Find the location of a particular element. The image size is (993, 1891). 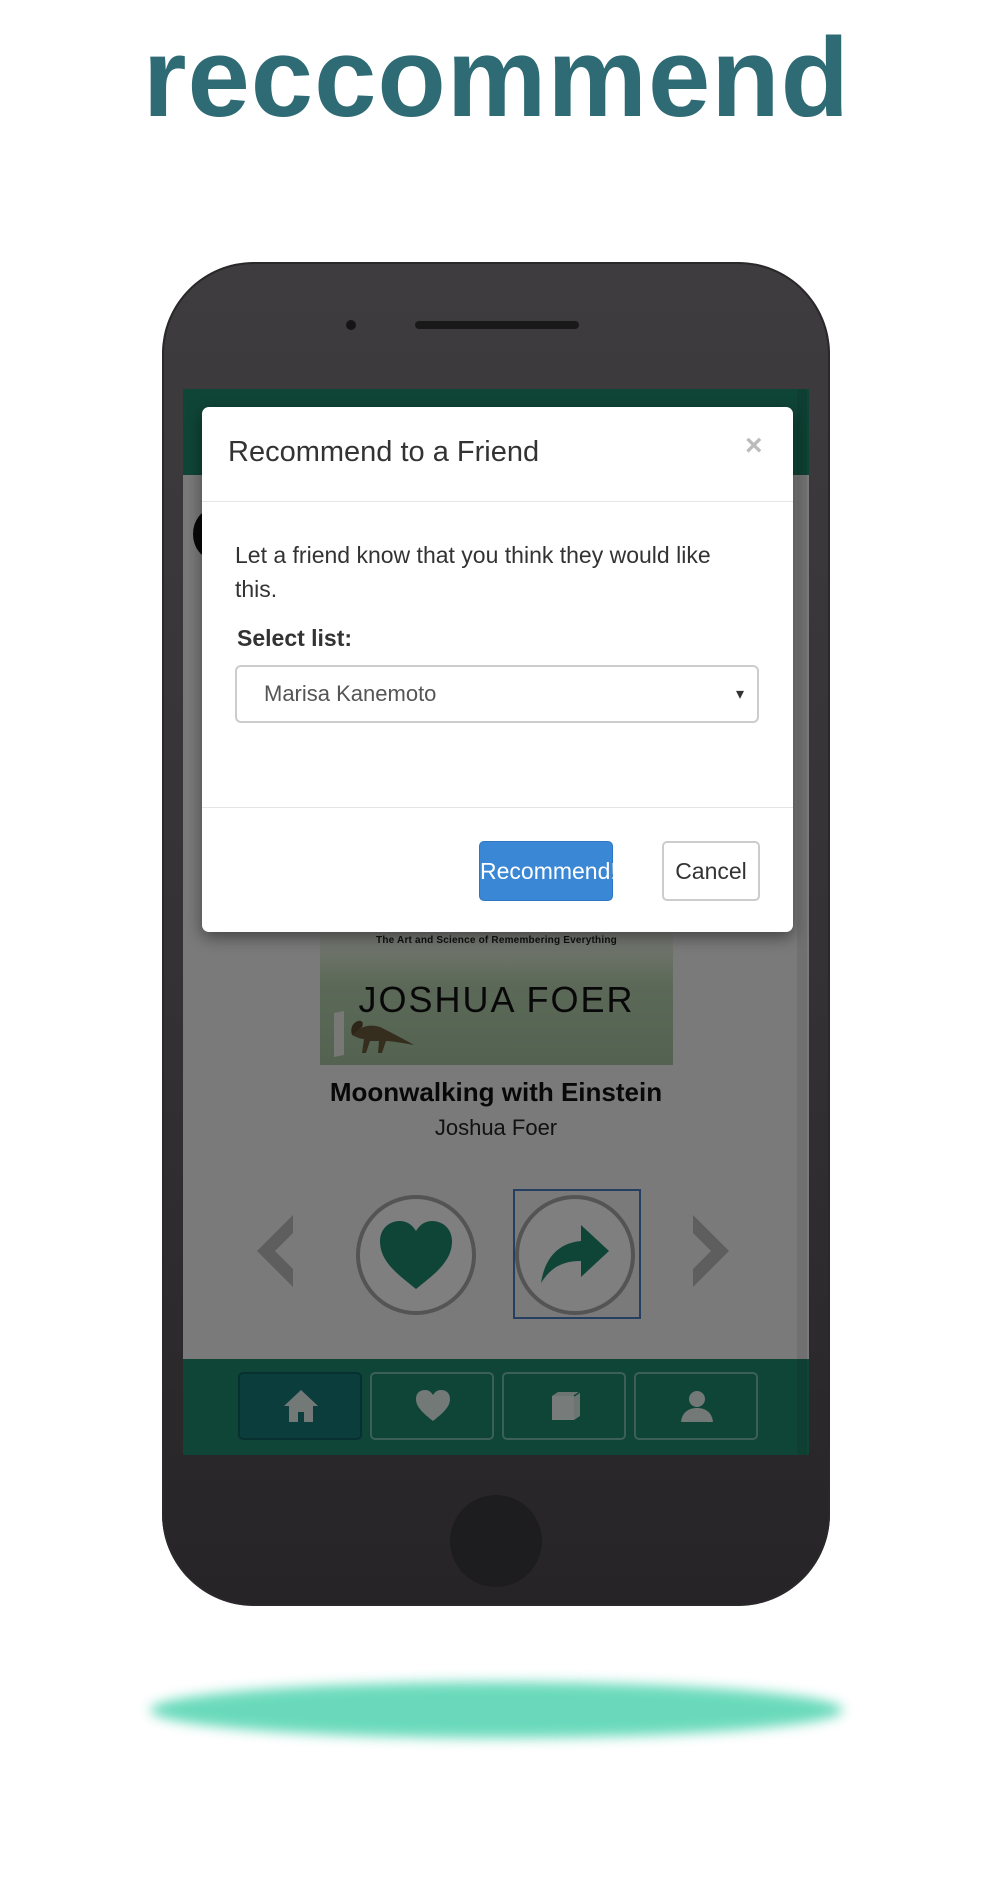

phone-speaker is located at coordinates (497, 325).